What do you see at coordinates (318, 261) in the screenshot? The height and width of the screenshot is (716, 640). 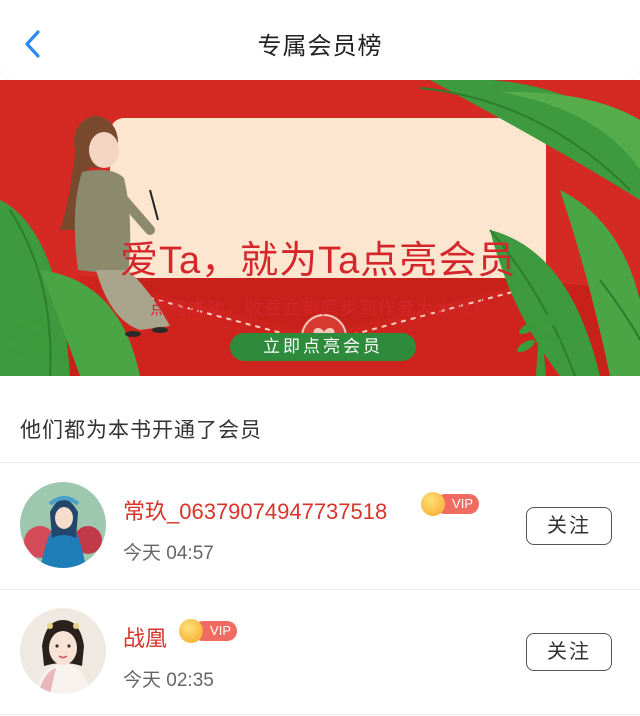 I see `banner-title: 爱Ta，就为Ta点亮会员` at bounding box center [318, 261].